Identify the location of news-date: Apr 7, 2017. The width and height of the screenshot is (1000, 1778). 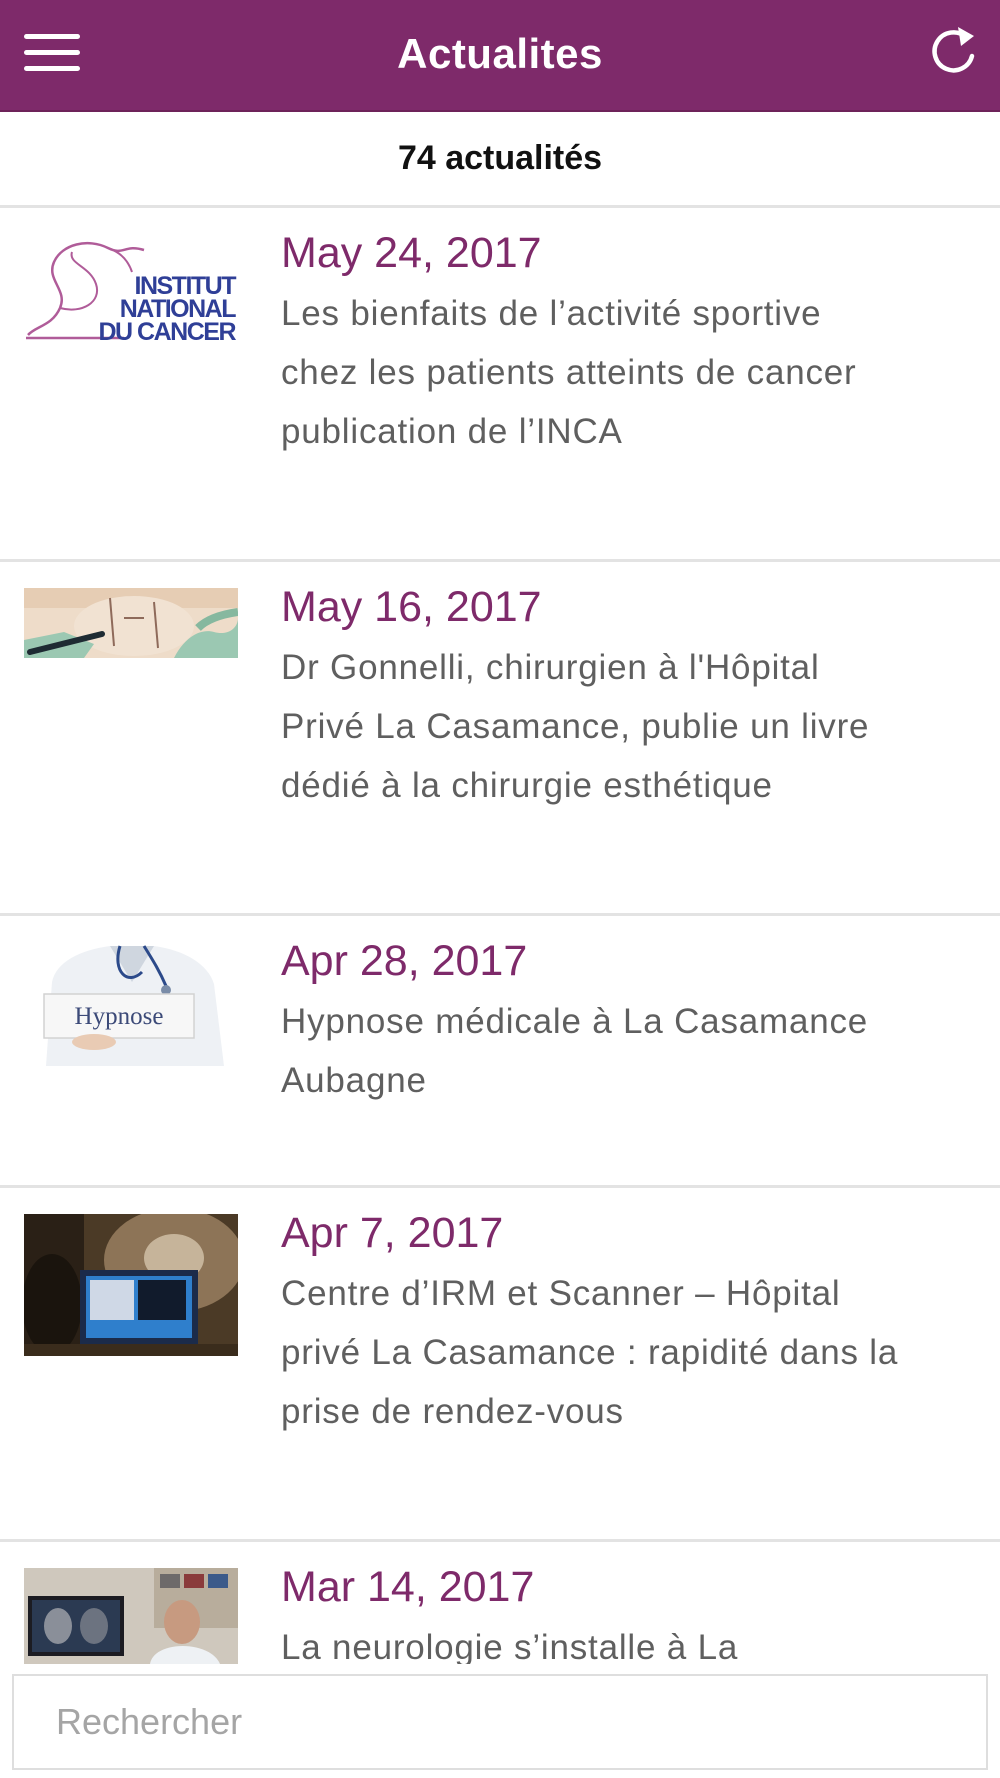
(392, 1233).